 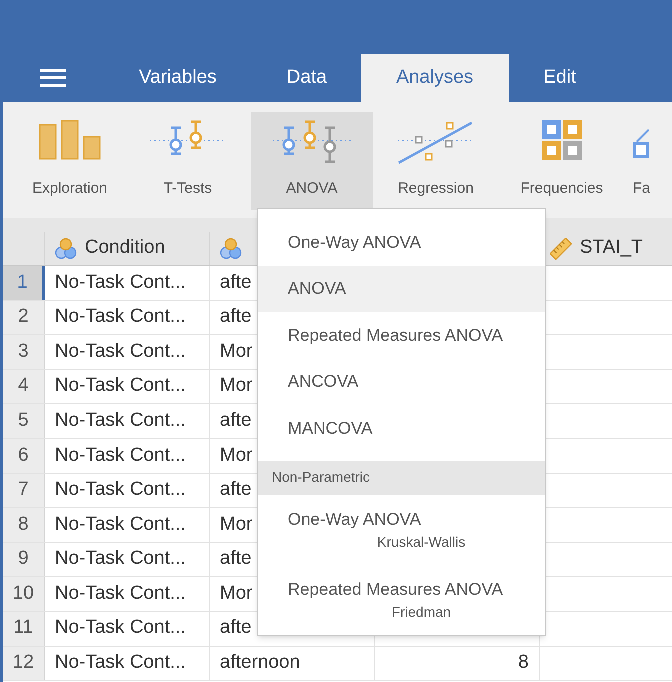 I want to click on tab: Analyses, so click(x=435, y=78).